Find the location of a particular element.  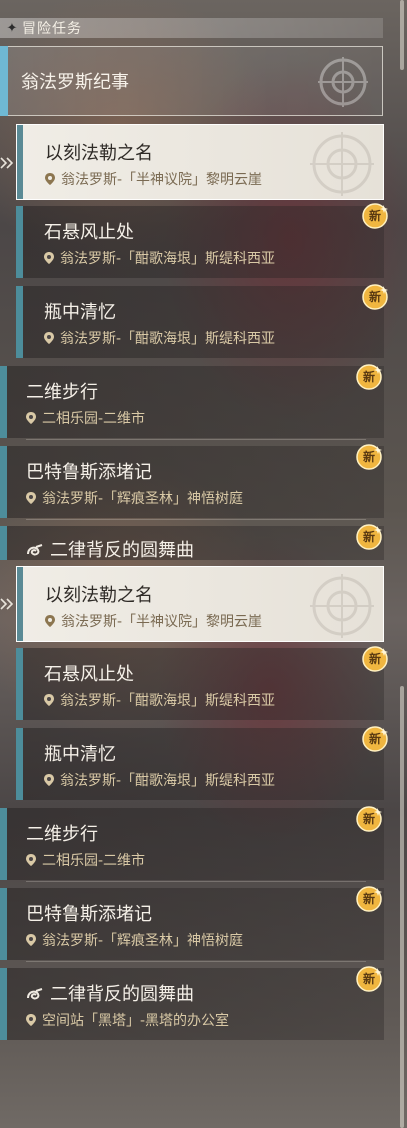

scrollbar-bottom is located at coordinates (402, 907).